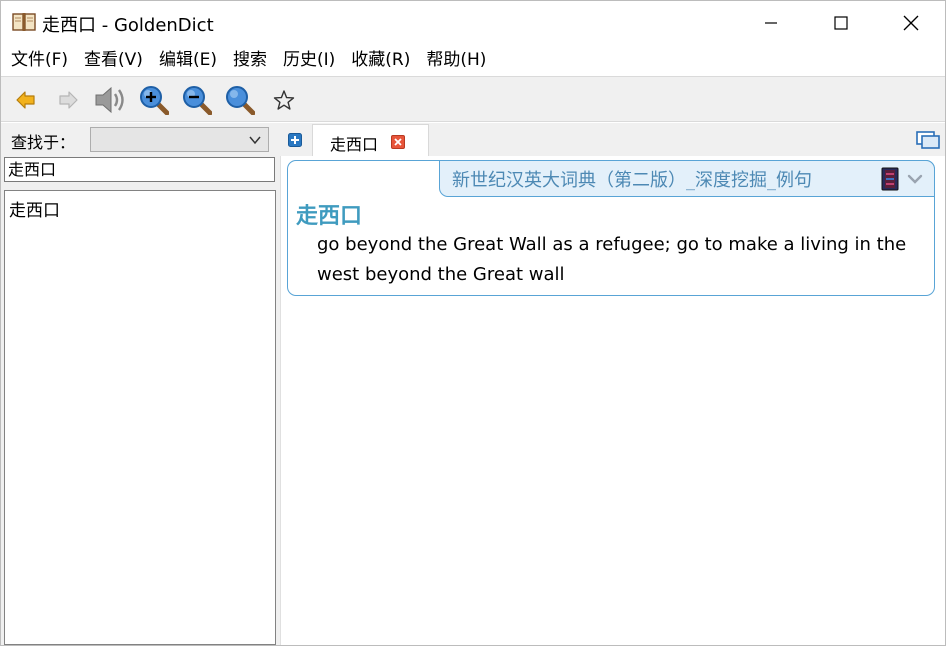 This screenshot has width=946, height=646. What do you see at coordinates (329, 216) in the screenshot?
I see `headword: 走西口` at bounding box center [329, 216].